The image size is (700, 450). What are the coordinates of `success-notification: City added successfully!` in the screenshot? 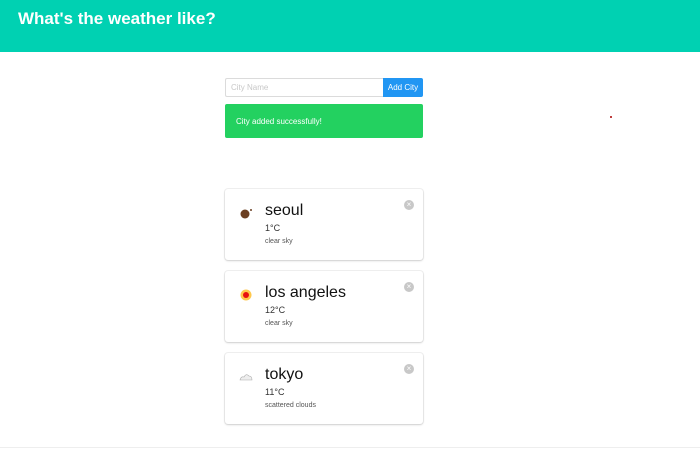 It's located at (324, 121).